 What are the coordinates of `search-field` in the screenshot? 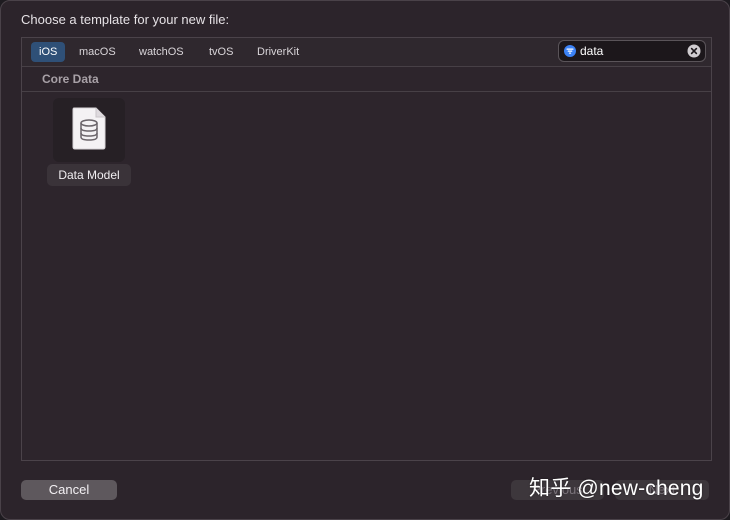 It's located at (632, 51).